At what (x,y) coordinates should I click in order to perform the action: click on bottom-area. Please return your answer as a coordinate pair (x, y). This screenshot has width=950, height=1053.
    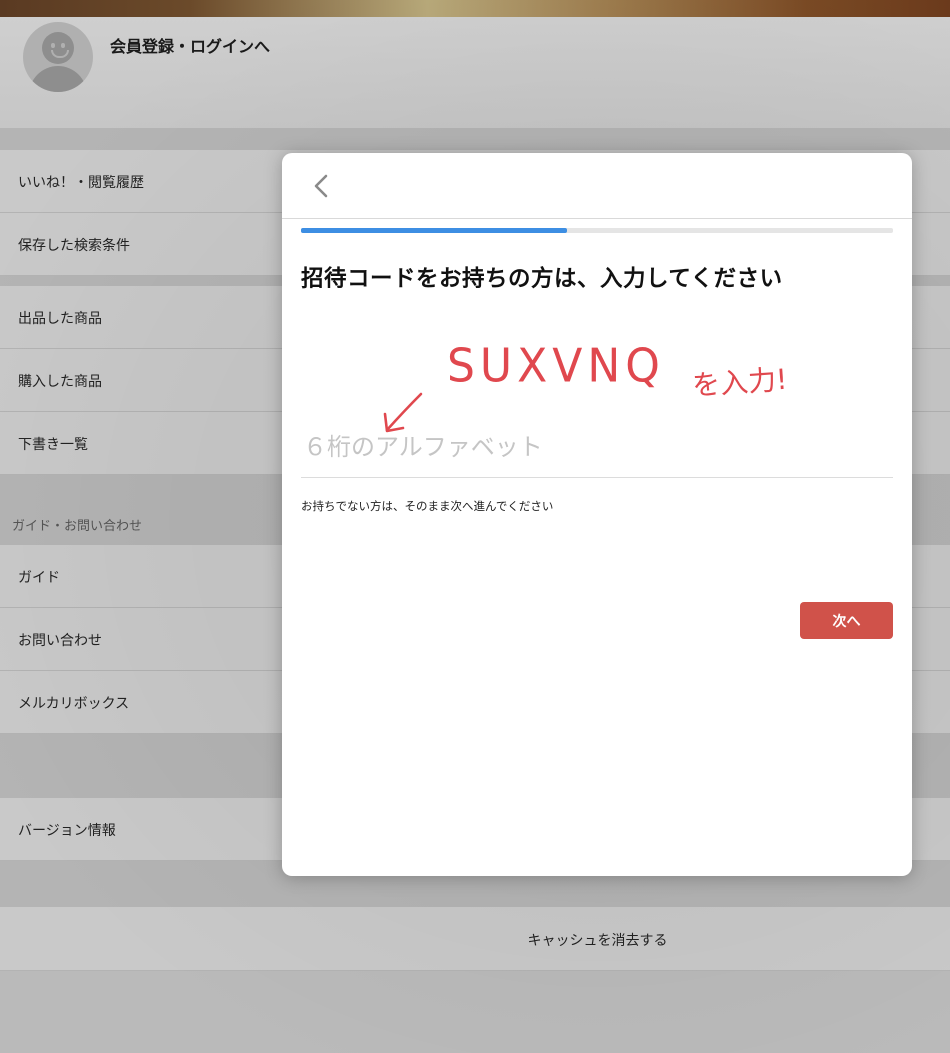
    Looking at the image, I should click on (475, 1012).